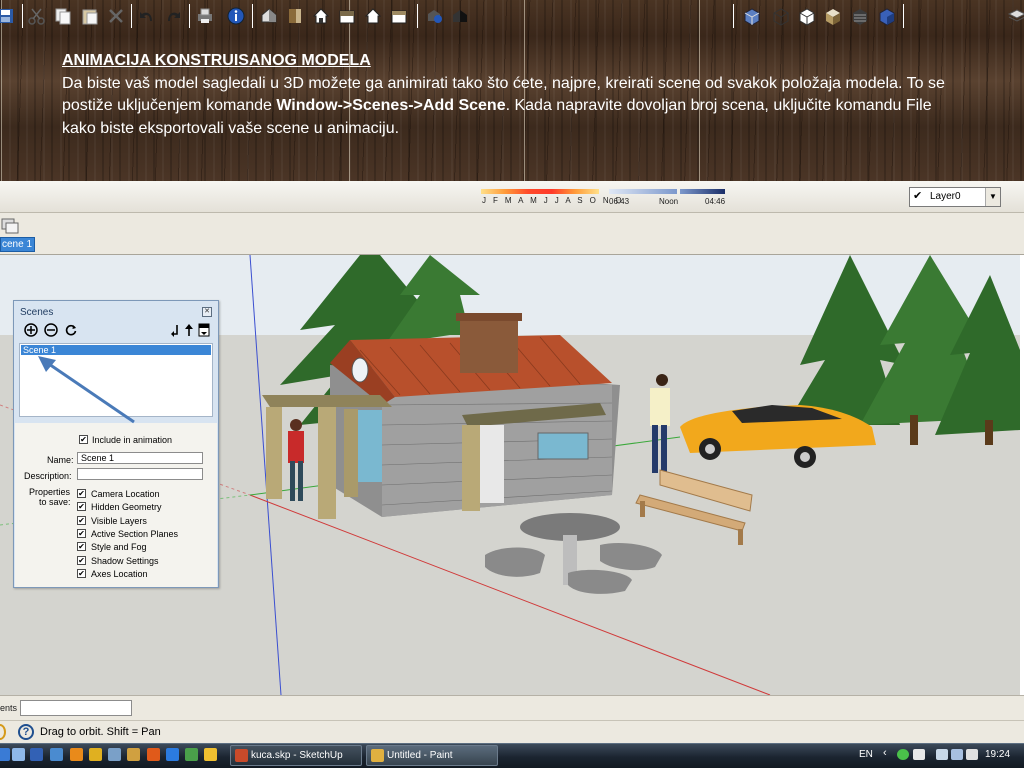  I want to click on iso-view-icon, so click(269, 16).